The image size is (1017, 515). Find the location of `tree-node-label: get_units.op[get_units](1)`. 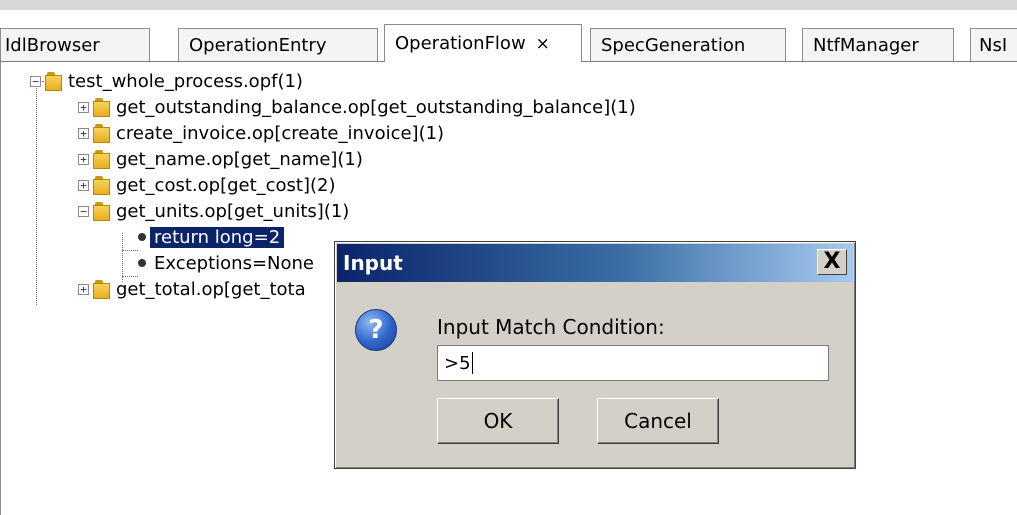

tree-node-label: get_units.op[get_units](1) is located at coordinates (233, 211).